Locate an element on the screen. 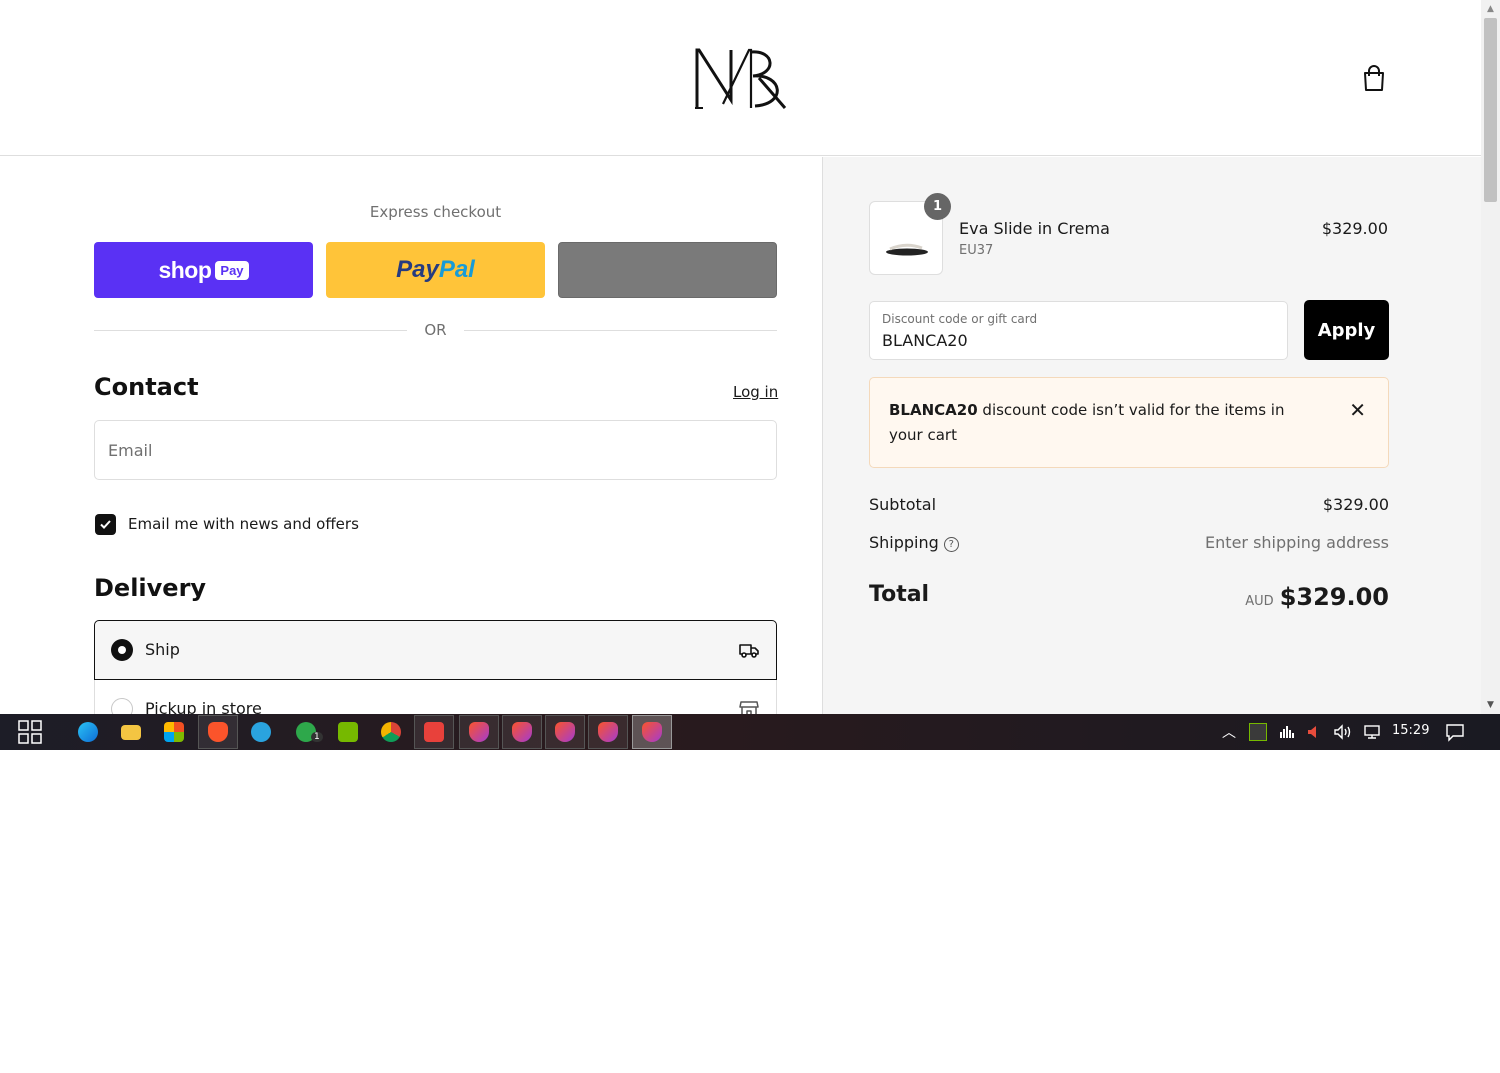 The image size is (1500, 1073). newsletter-checkbox is located at coordinates (105, 524).